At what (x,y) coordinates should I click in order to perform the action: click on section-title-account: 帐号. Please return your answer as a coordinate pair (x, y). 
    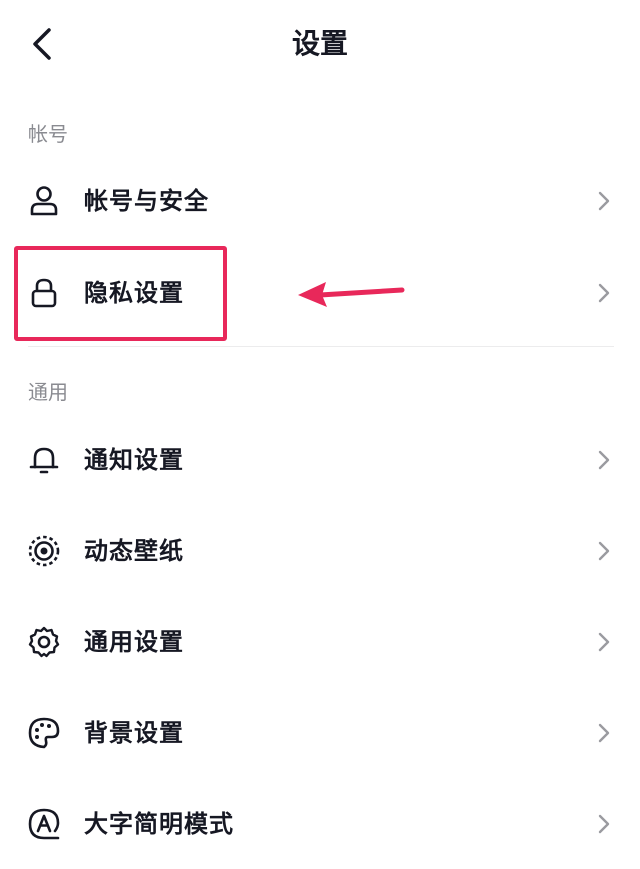
    Looking at the image, I should click on (48, 134).